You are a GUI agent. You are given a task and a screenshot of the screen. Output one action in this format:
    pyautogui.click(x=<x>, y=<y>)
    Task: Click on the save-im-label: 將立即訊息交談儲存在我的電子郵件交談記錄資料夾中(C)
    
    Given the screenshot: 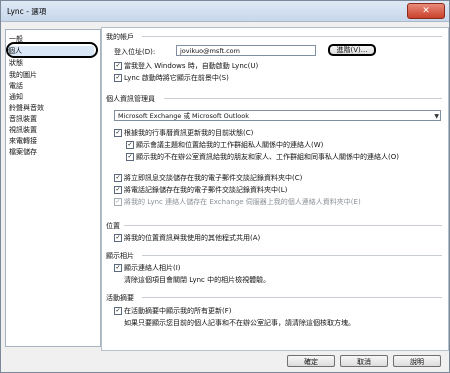 What is the action you would take?
    pyautogui.click(x=213, y=178)
    